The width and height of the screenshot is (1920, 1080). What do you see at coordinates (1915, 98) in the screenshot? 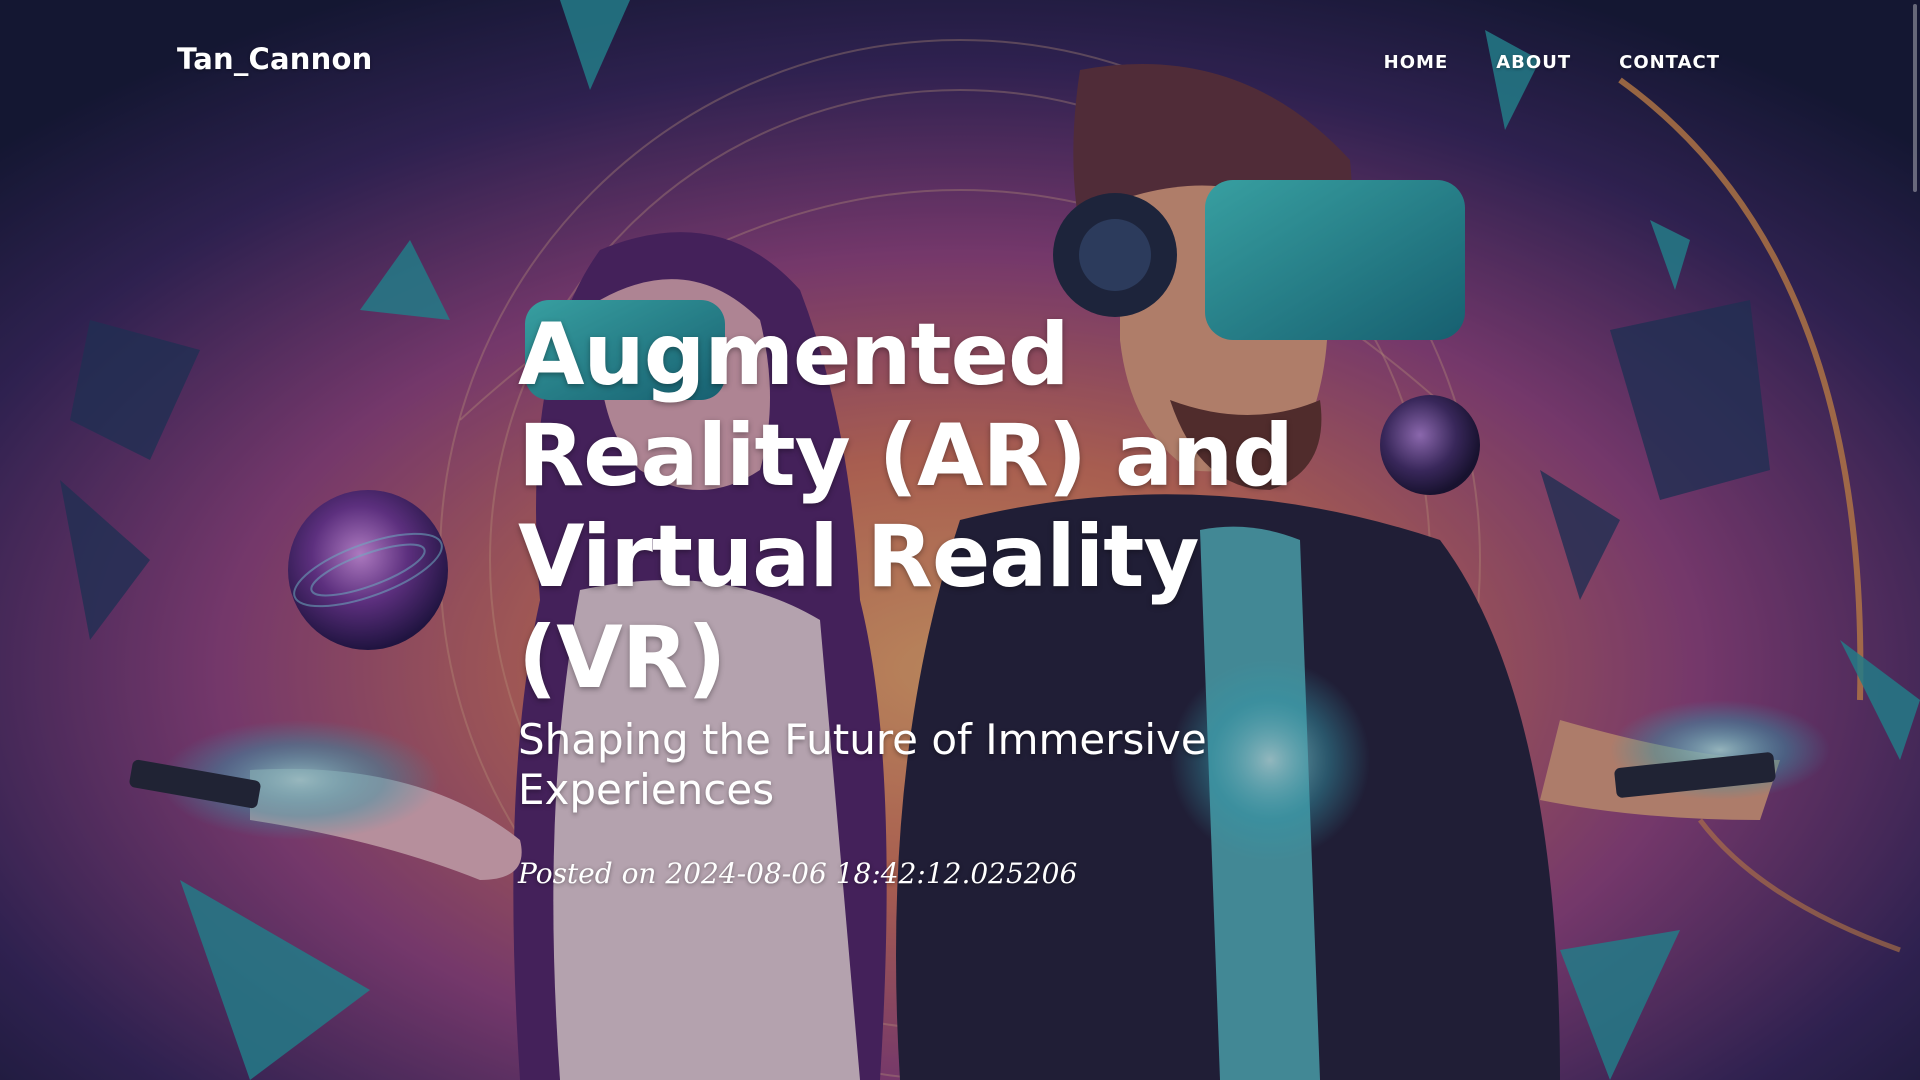
I see `scrollbar-thumb` at bounding box center [1915, 98].